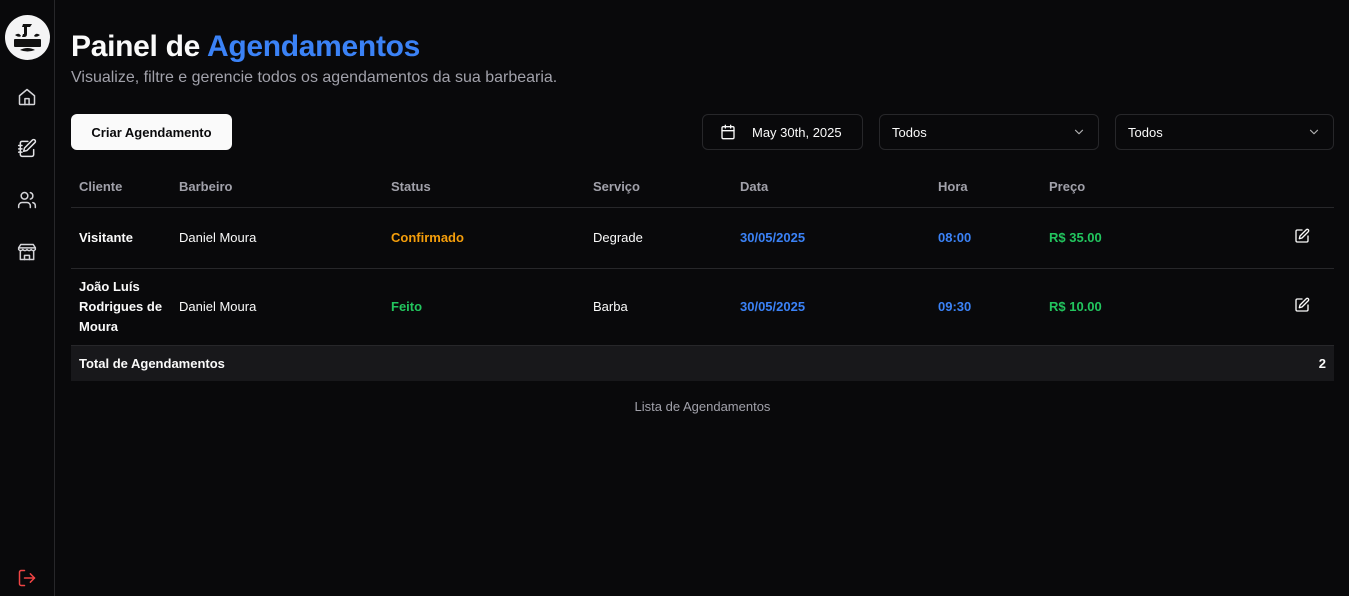 The height and width of the screenshot is (596, 1349). What do you see at coordinates (484, 307) in the screenshot?
I see `status-badge: Feito` at bounding box center [484, 307].